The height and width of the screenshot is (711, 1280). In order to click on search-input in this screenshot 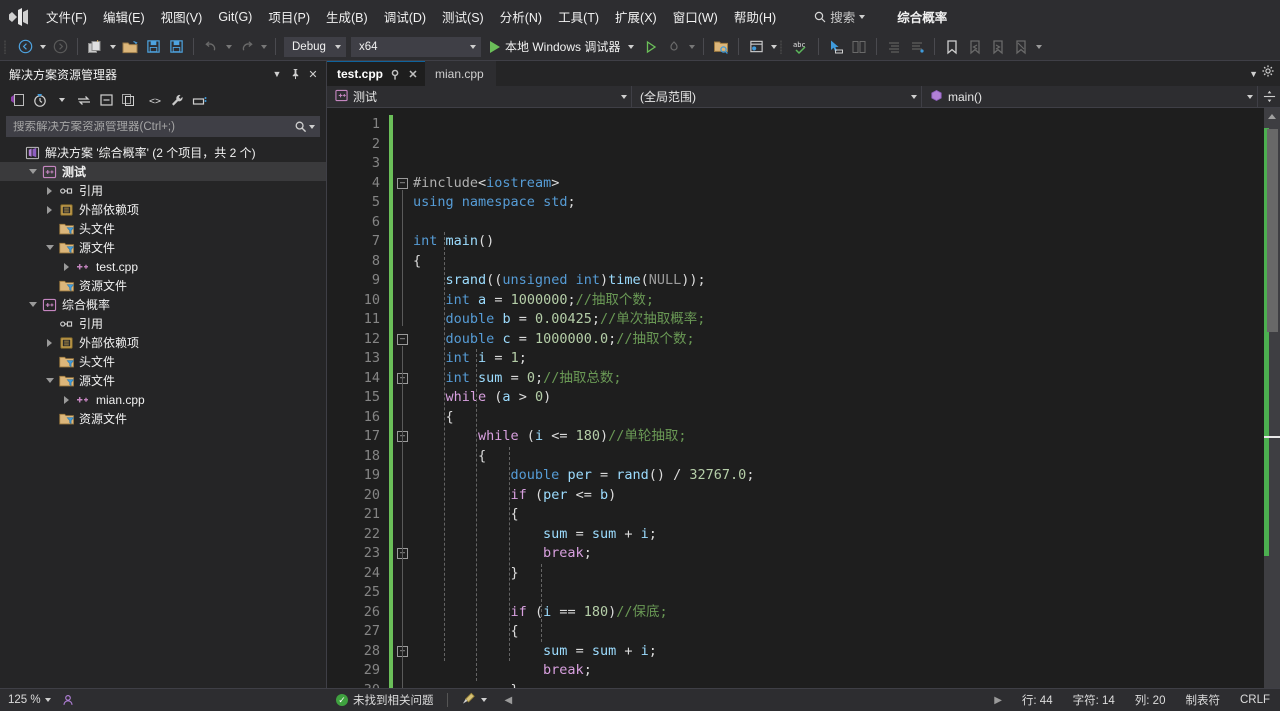, I will do `click(154, 126)`.